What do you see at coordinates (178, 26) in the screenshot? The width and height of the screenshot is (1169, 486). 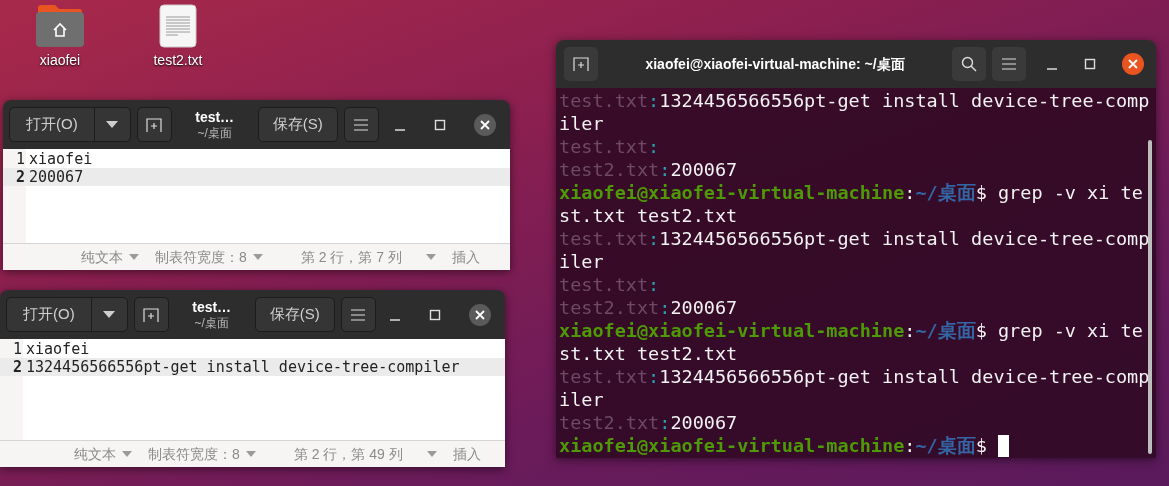 I see `text-file-icon` at bounding box center [178, 26].